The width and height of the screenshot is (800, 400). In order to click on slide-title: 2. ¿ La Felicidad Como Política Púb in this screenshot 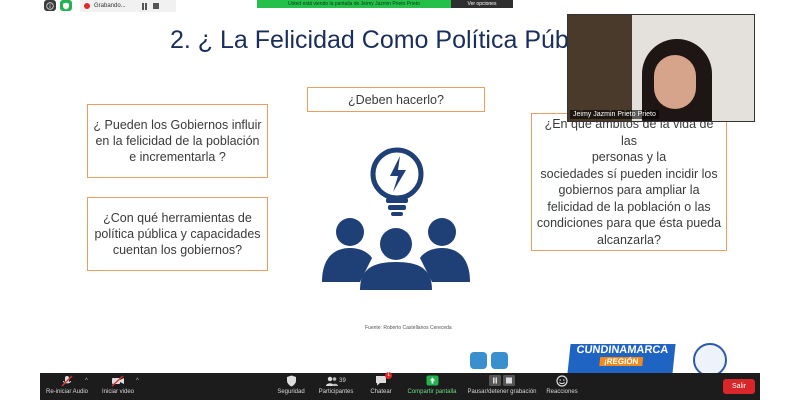, I will do `click(369, 40)`.